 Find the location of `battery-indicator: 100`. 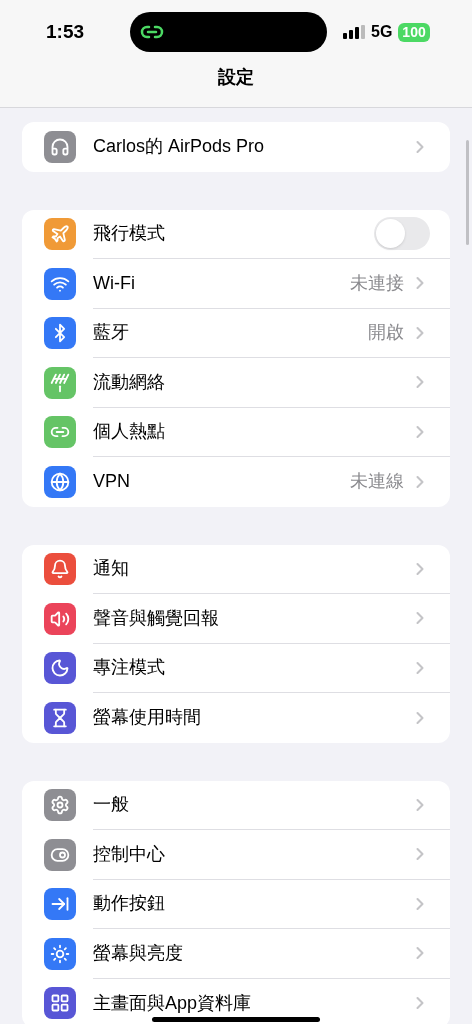

battery-indicator: 100 is located at coordinates (414, 32).